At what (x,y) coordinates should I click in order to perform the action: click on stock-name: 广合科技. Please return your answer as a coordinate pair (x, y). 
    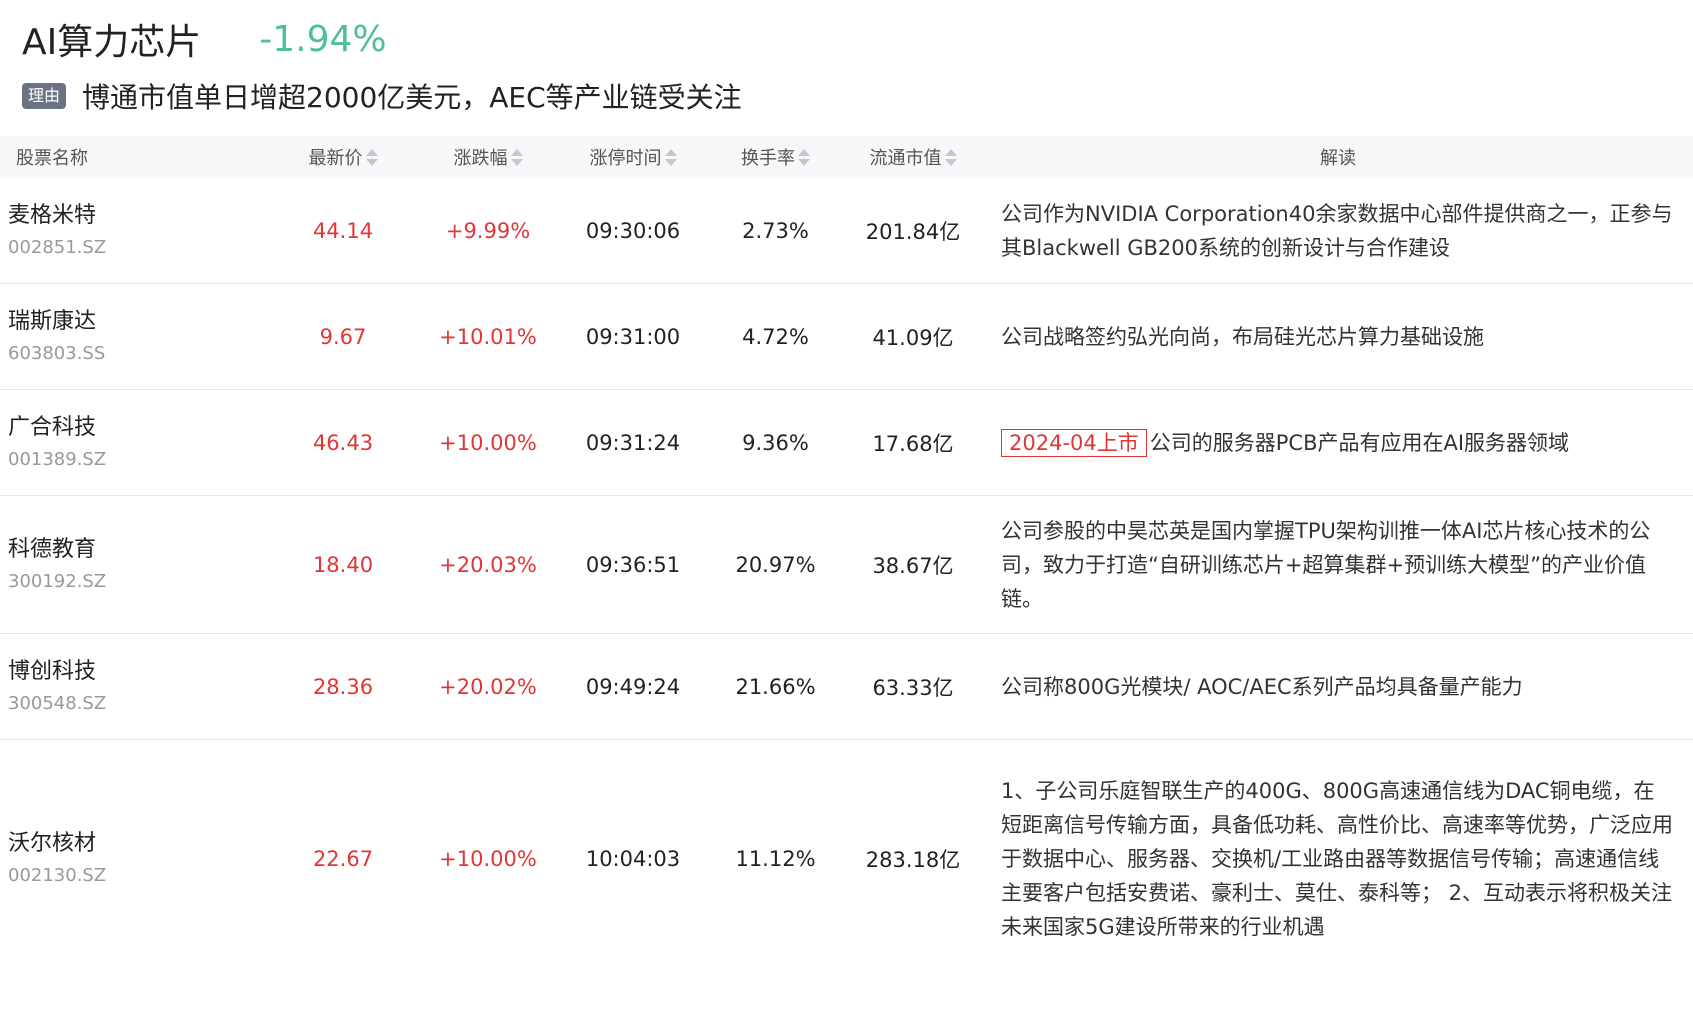
    Looking at the image, I should click on (138, 428).